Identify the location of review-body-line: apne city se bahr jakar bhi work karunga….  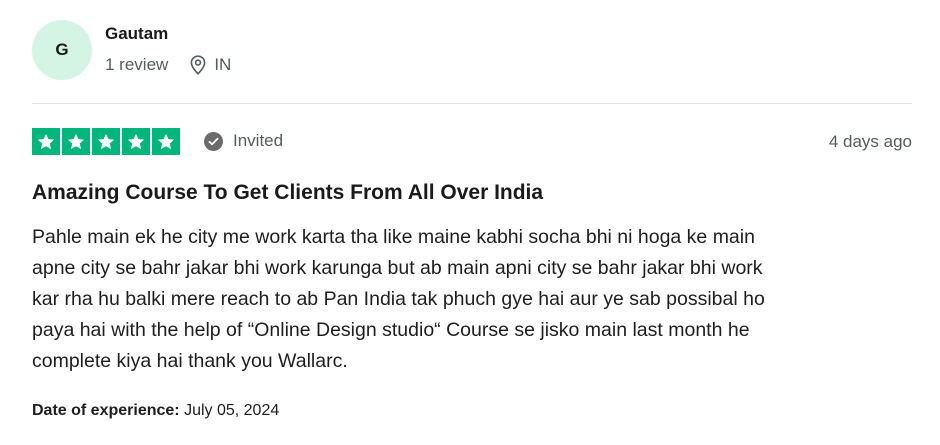
(397, 268).